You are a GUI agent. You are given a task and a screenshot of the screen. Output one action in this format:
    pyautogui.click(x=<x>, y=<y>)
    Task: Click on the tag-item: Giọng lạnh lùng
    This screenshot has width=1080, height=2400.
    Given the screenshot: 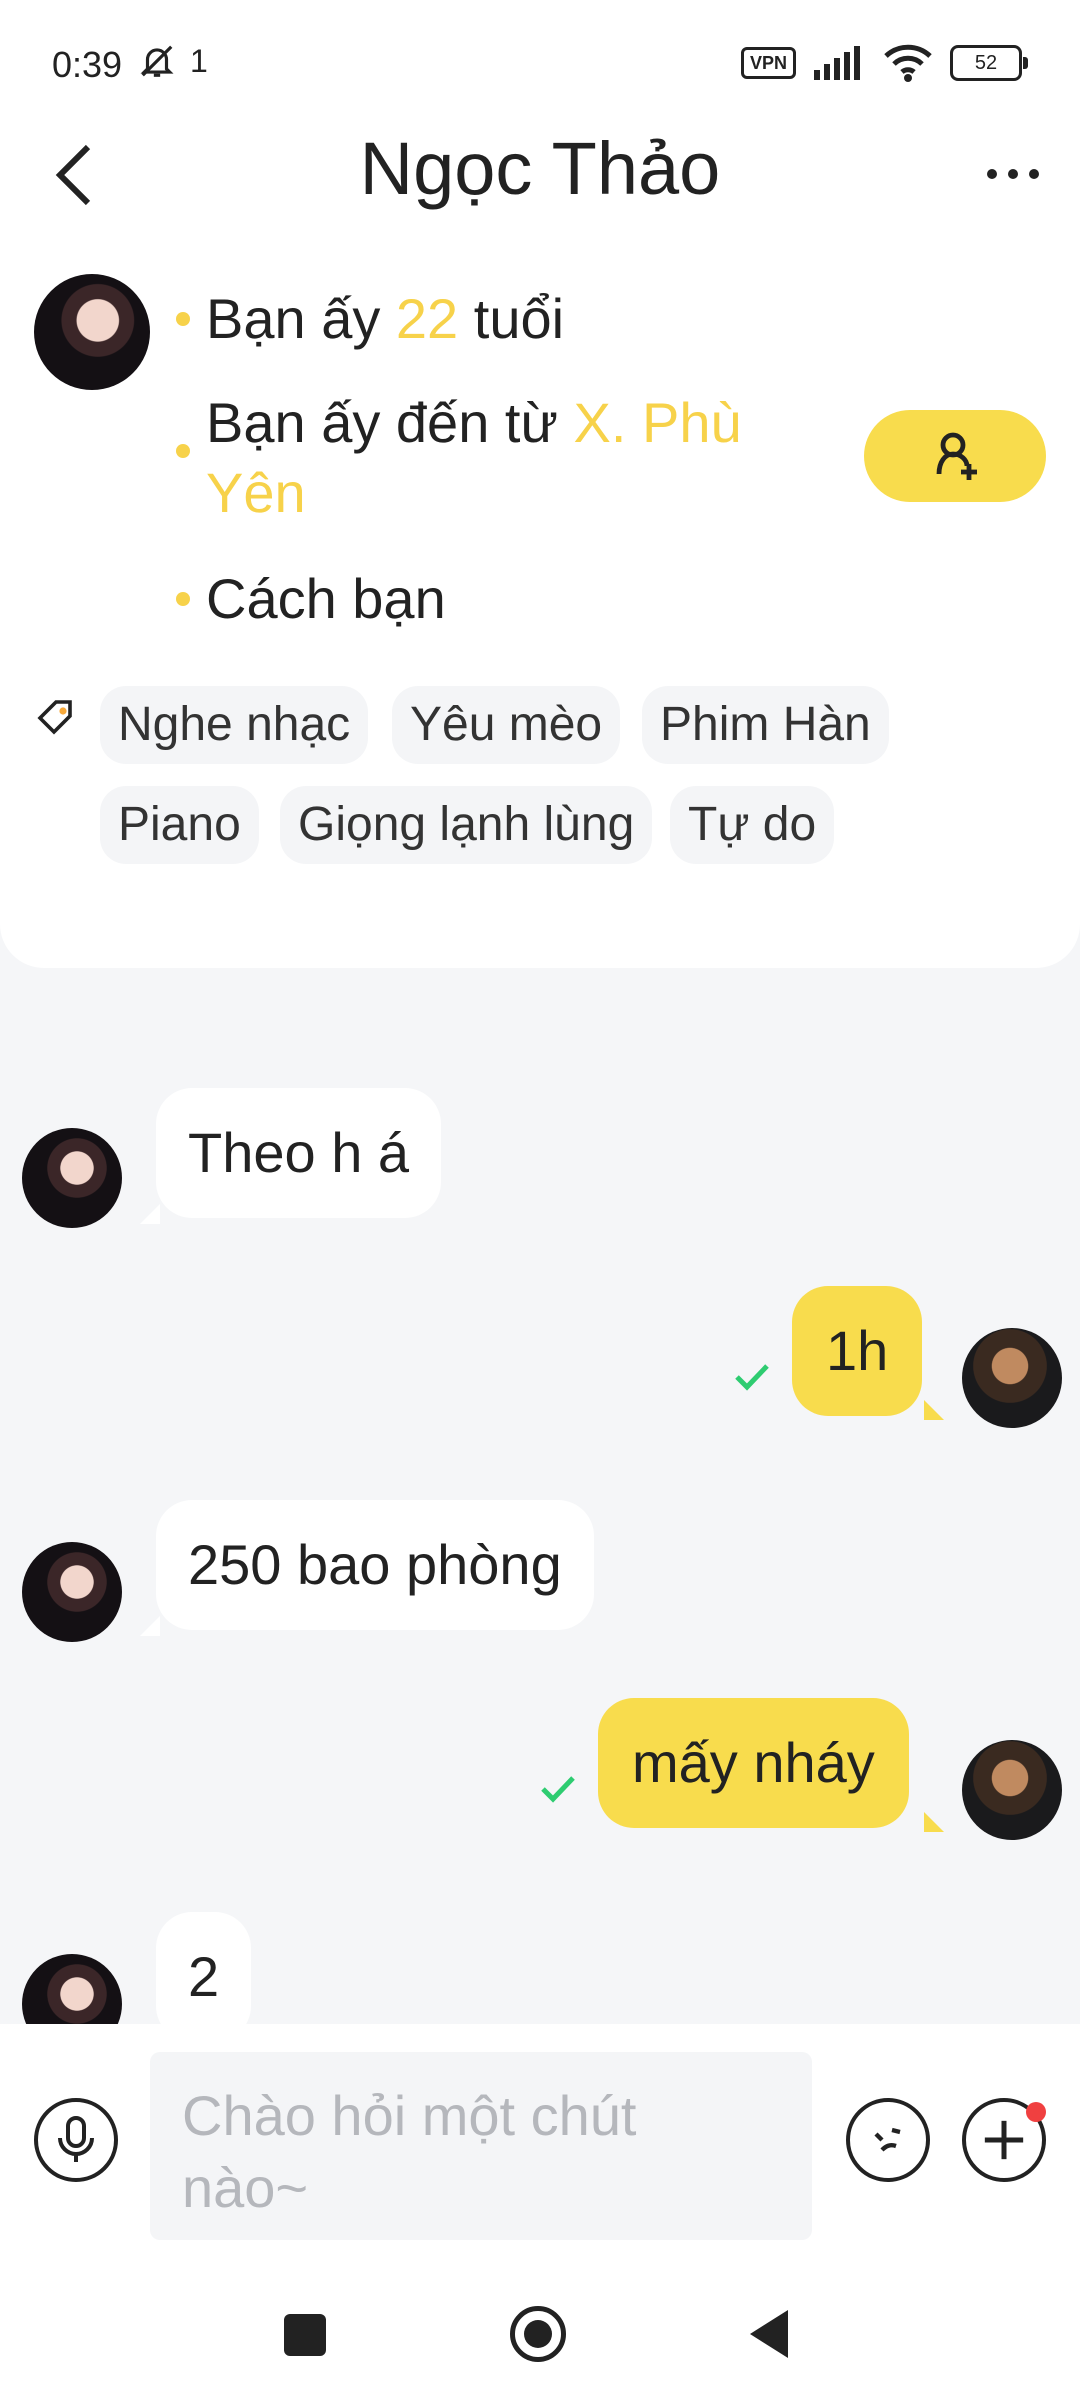 What is the action you would take?
    pyautogui.click(x=466, y=825)
    